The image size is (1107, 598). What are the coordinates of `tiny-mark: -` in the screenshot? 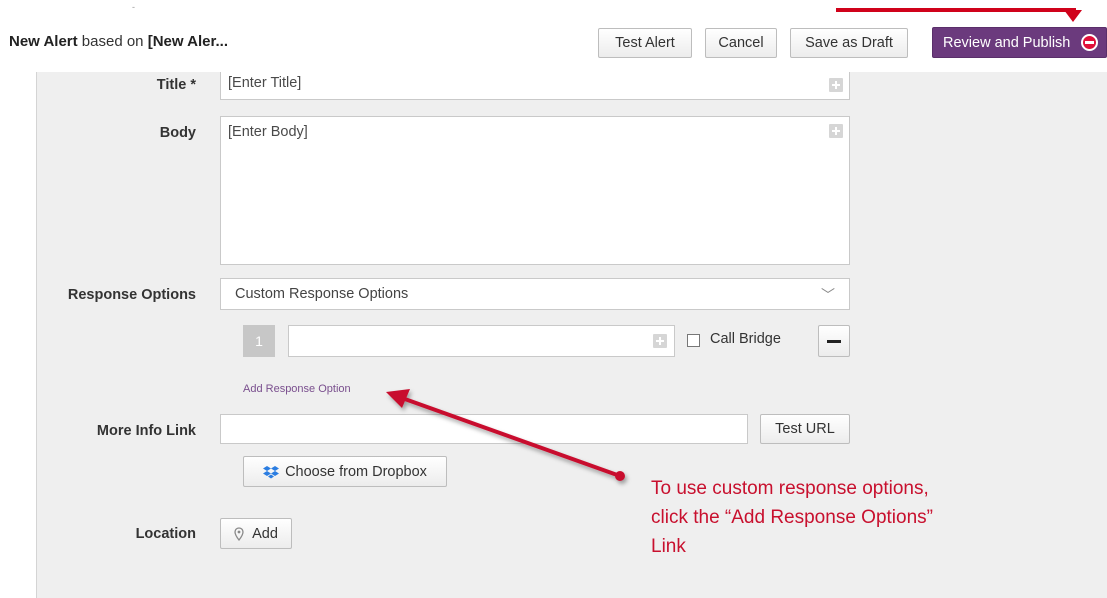 It's located at (133, 7).